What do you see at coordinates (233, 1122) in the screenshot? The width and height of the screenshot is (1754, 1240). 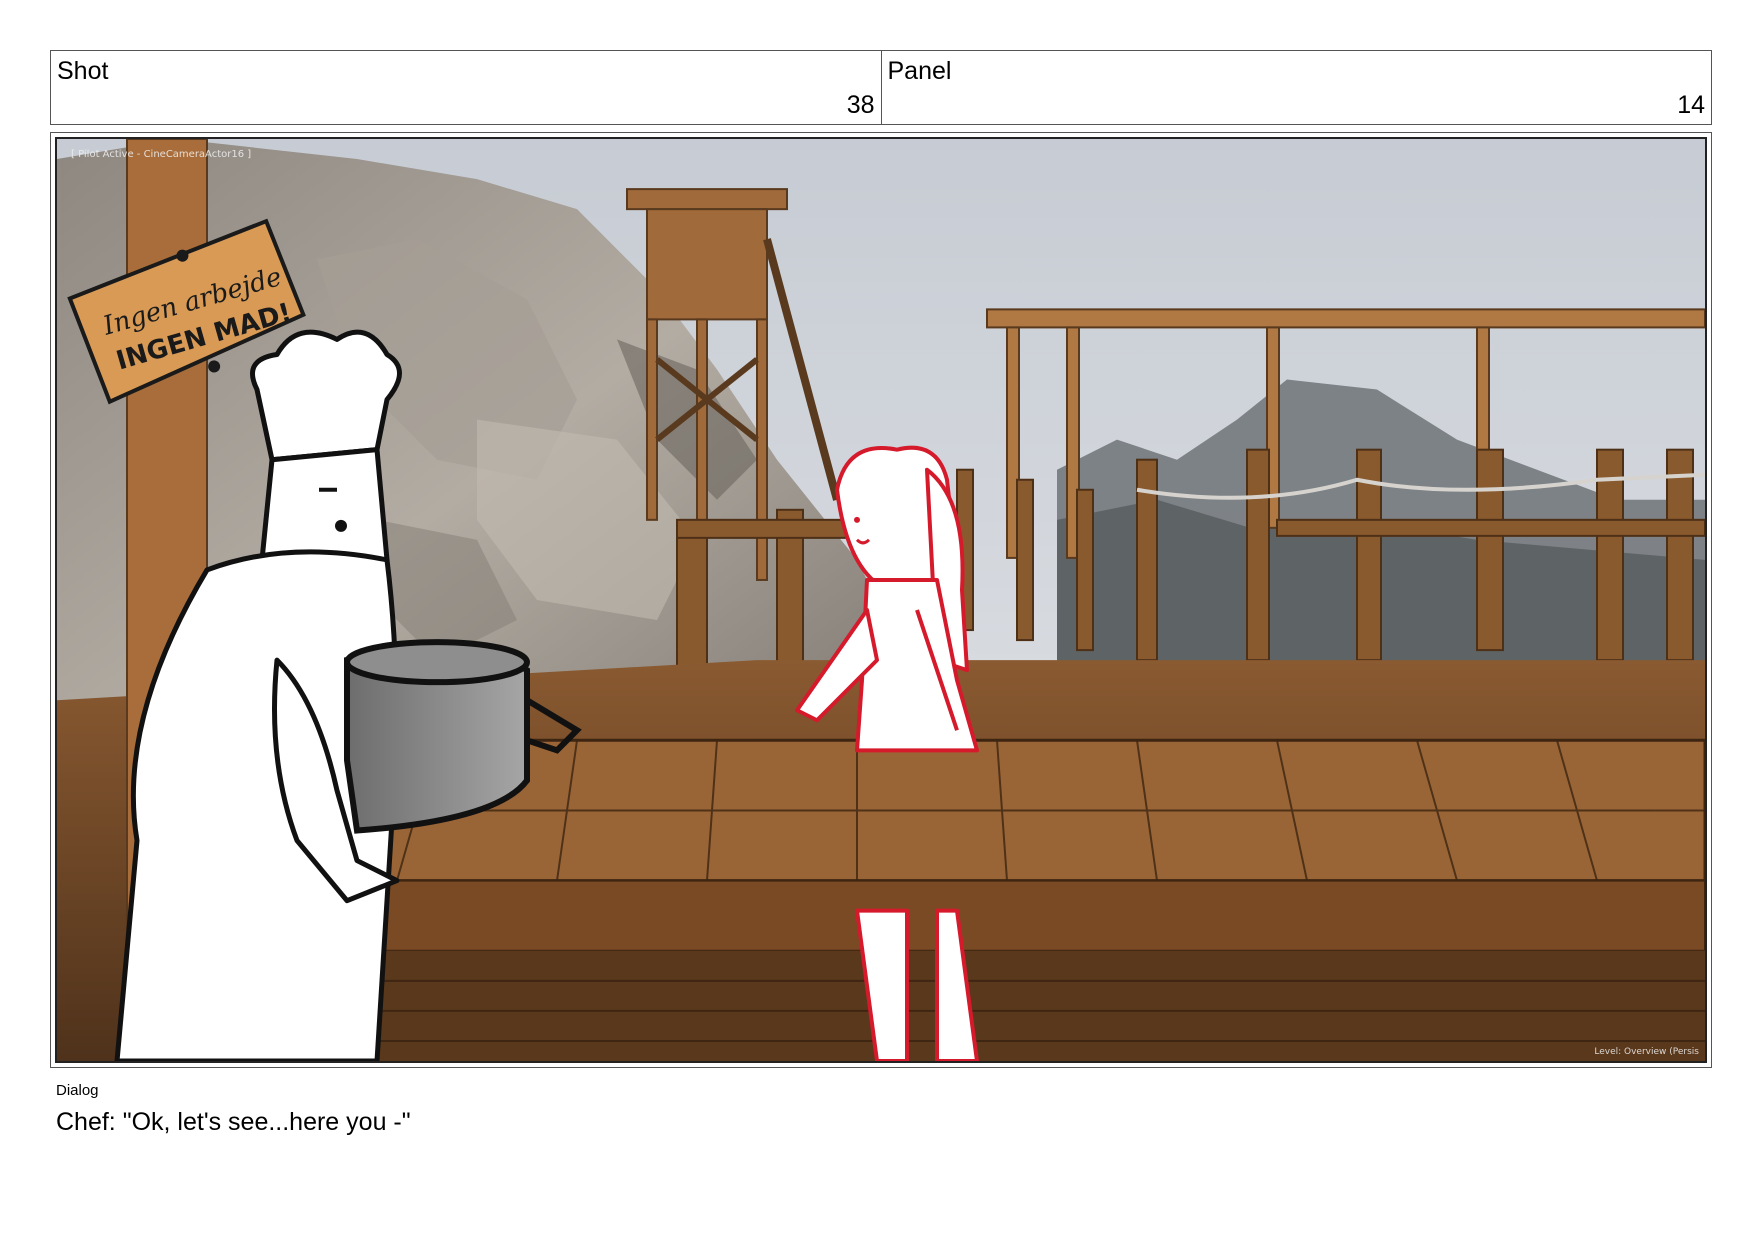 I see `dialog-text: Chef: "Ok, let's see...here you -"` at bounding box center [233, 1122].